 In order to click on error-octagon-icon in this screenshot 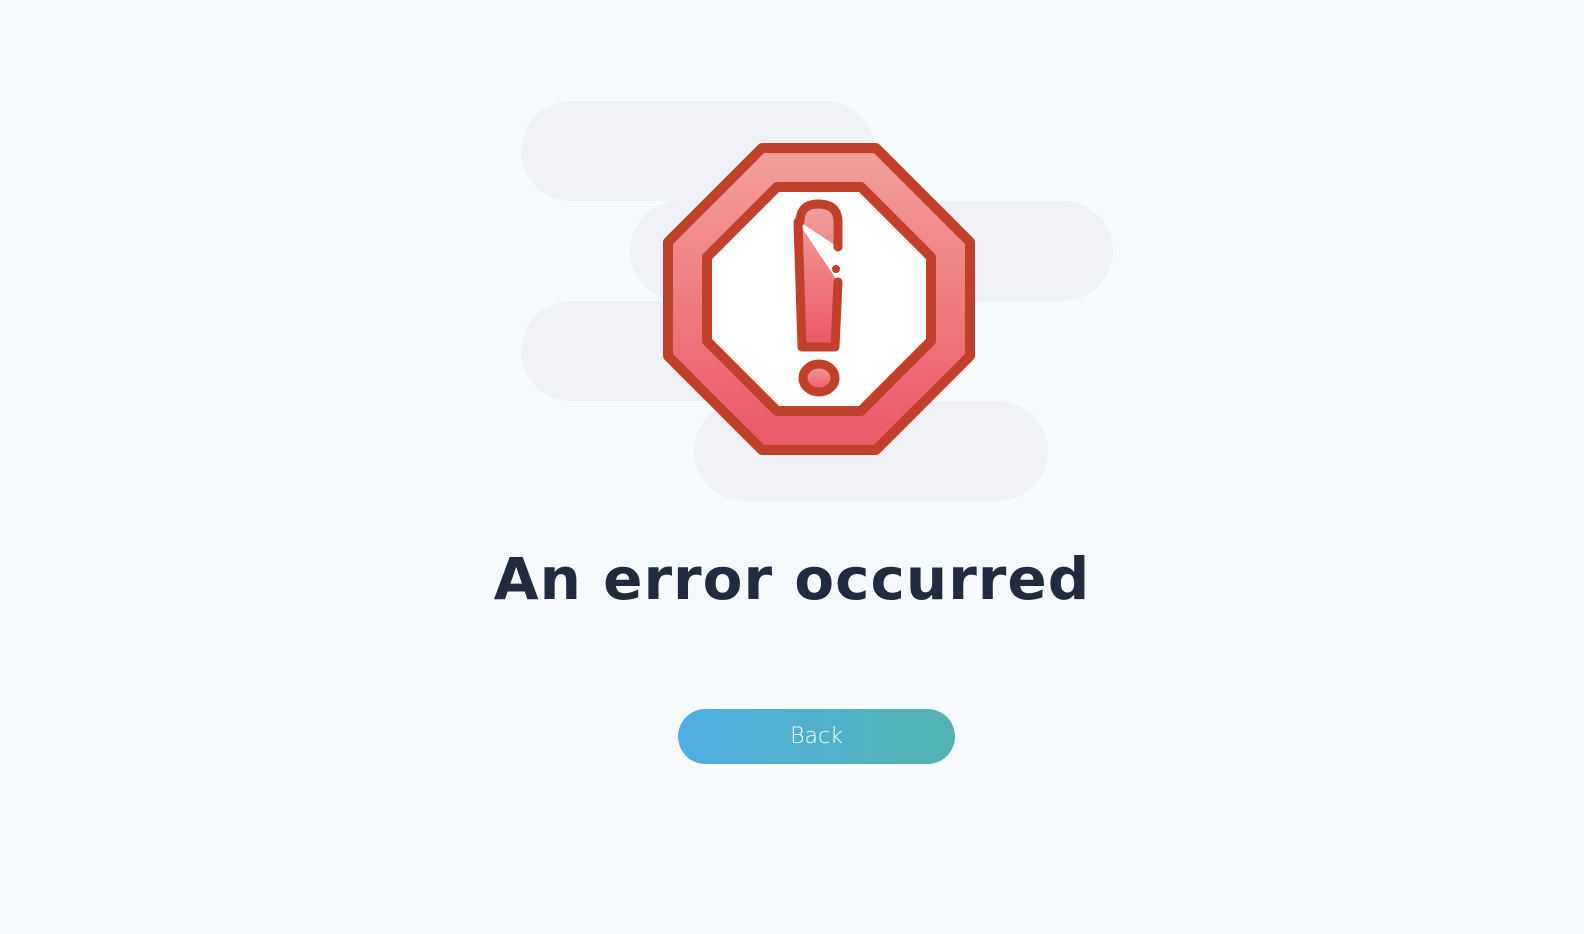, I will do `click(819, 299)`.